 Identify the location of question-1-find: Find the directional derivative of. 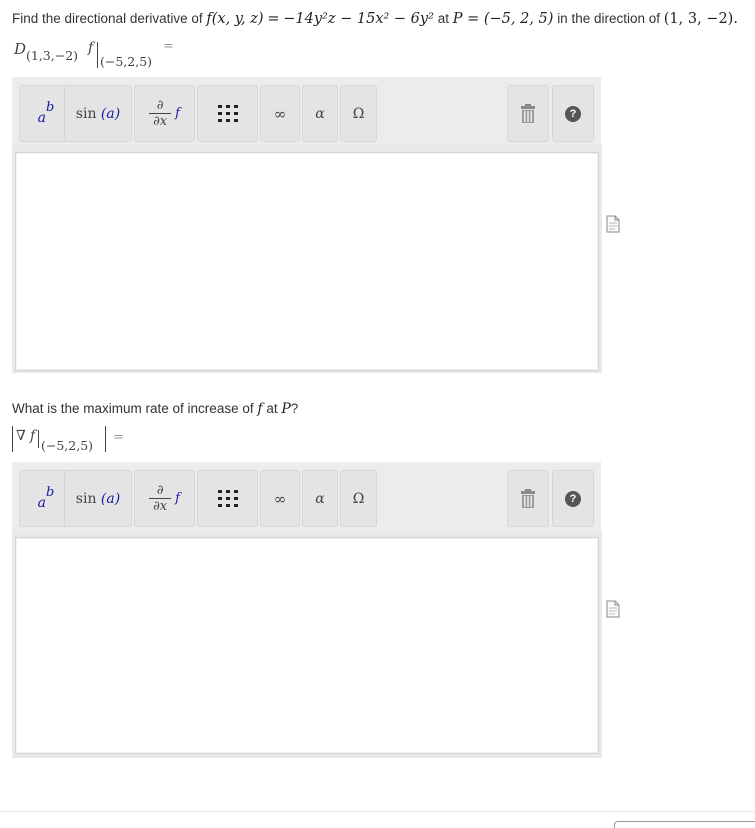
(107, 18).